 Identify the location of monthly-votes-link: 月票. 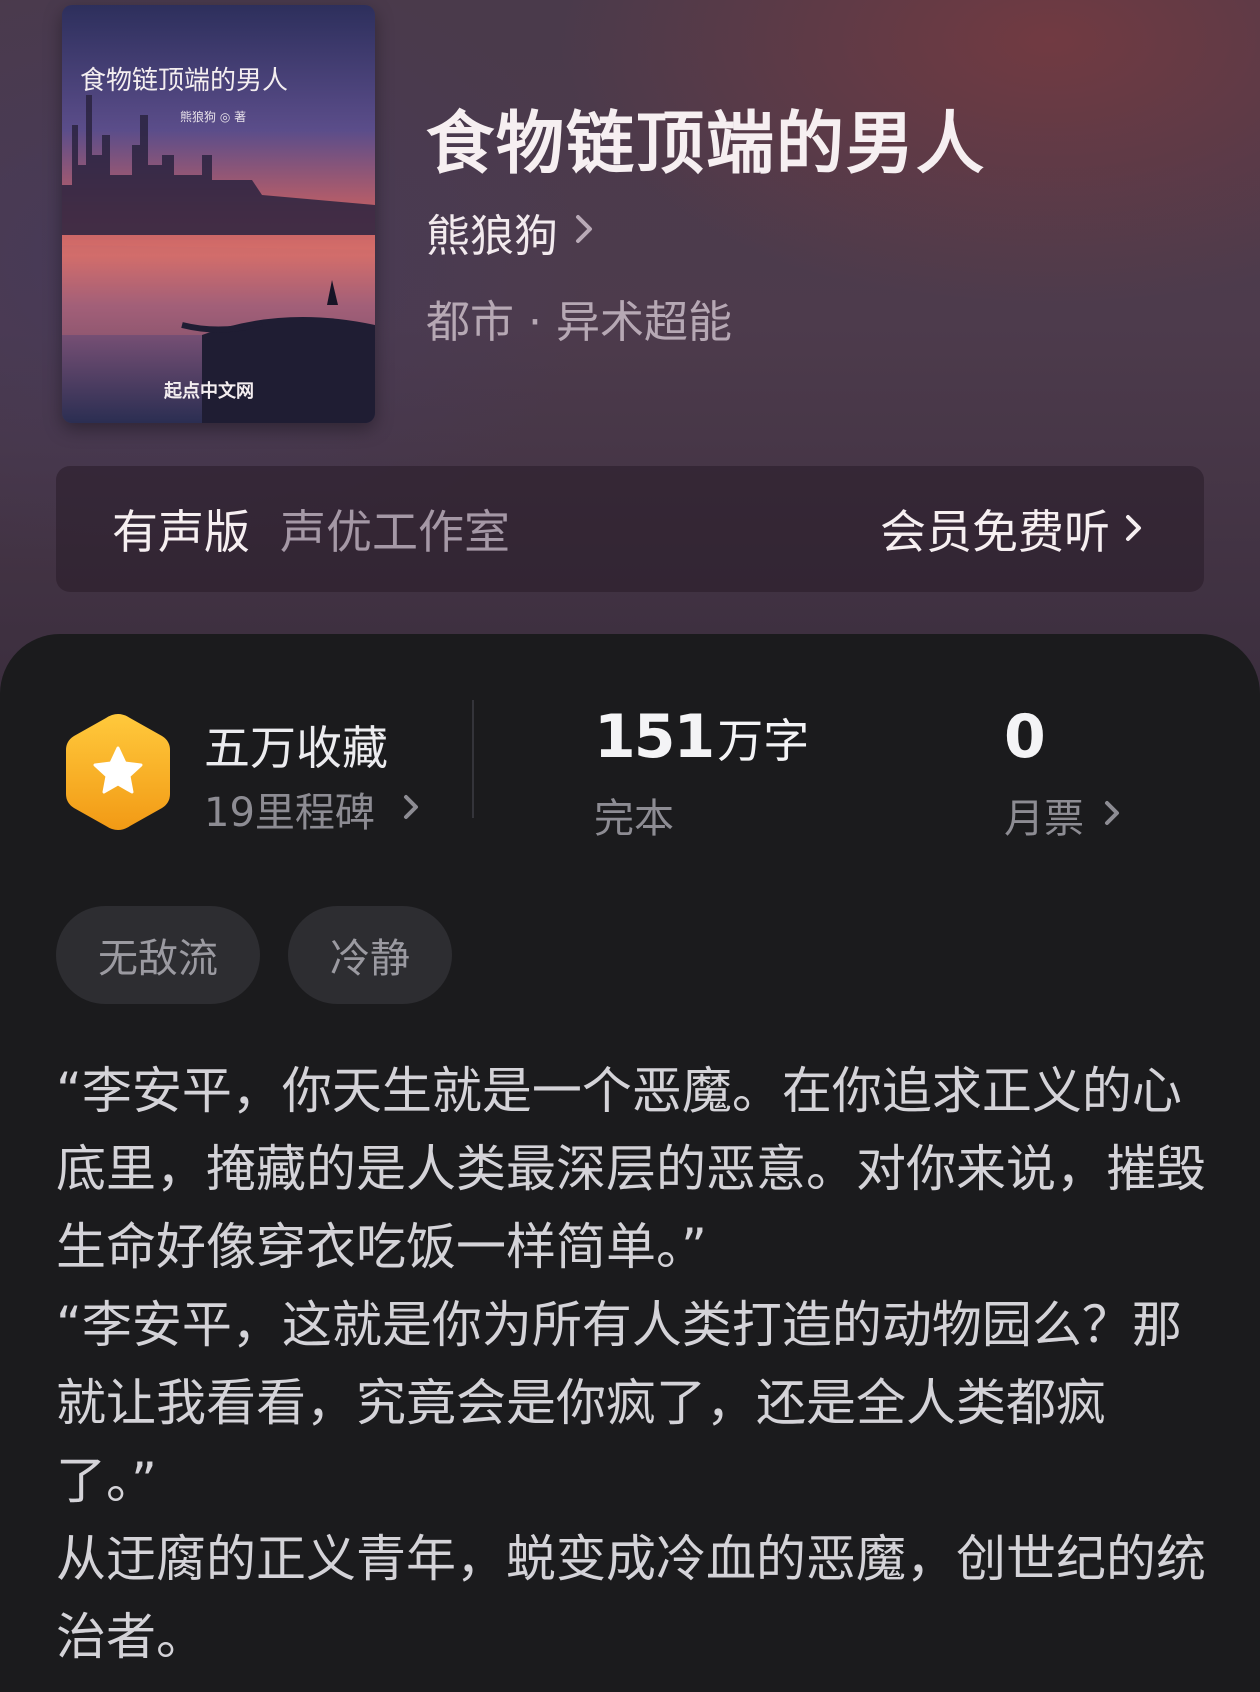
(1063, 815).